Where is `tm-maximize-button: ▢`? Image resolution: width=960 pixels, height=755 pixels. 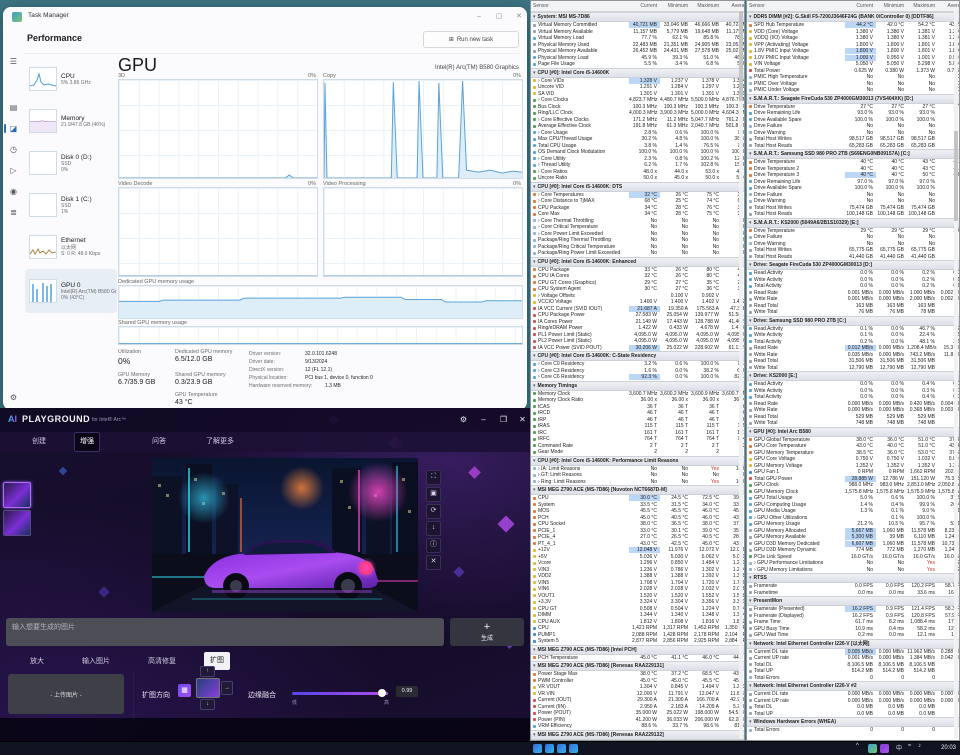
tm-maximize-button: ▢ is located at coordinates (499, 17).